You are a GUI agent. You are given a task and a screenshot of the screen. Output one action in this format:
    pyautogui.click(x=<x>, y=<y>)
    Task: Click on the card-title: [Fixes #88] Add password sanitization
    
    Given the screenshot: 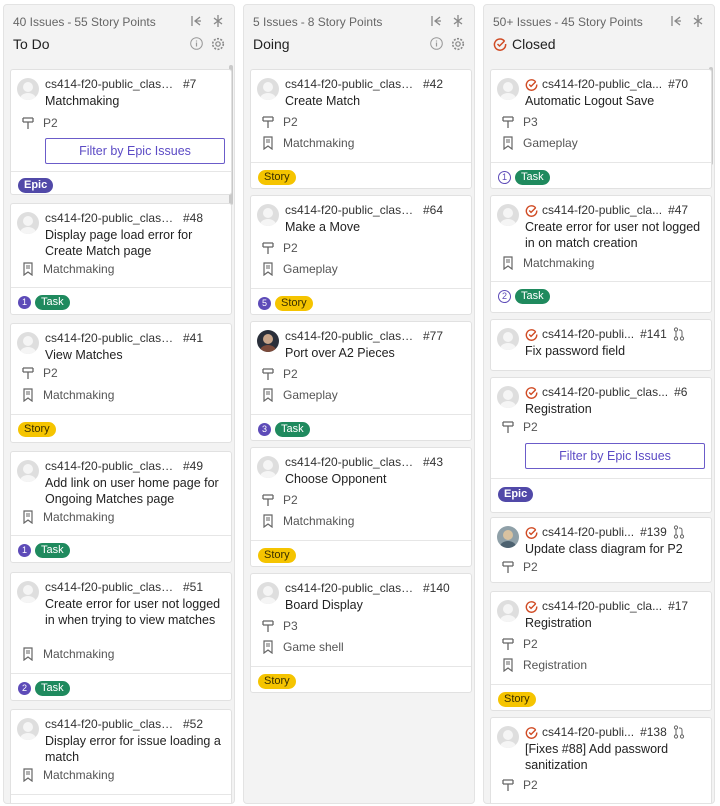 What is the action you would take?
    pyautogui.click(x=615, y=757)
    